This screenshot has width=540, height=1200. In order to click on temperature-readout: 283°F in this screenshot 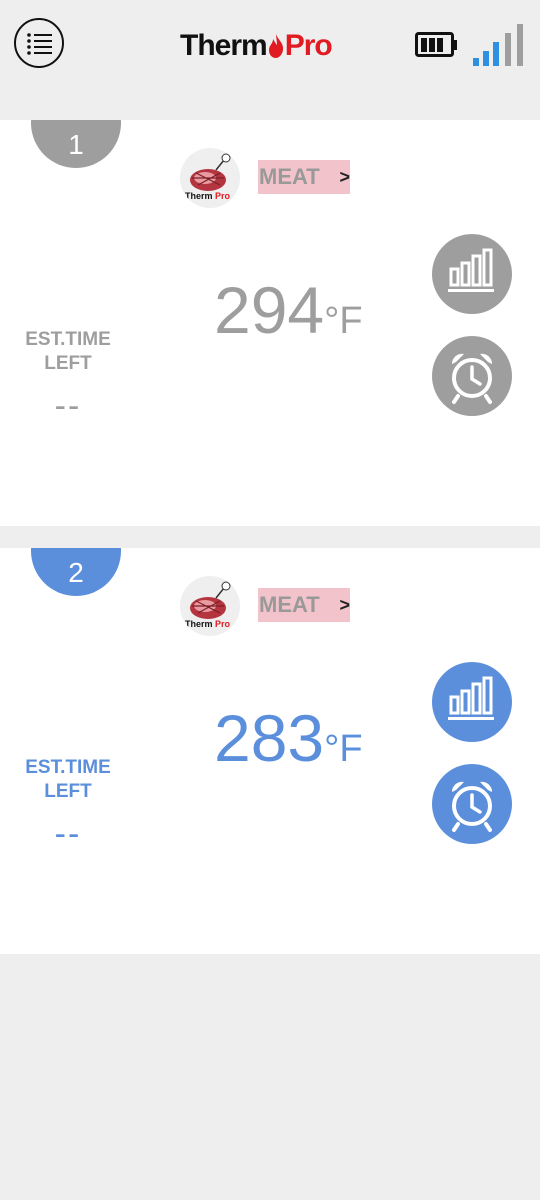, I will do `click(288, 743)`.